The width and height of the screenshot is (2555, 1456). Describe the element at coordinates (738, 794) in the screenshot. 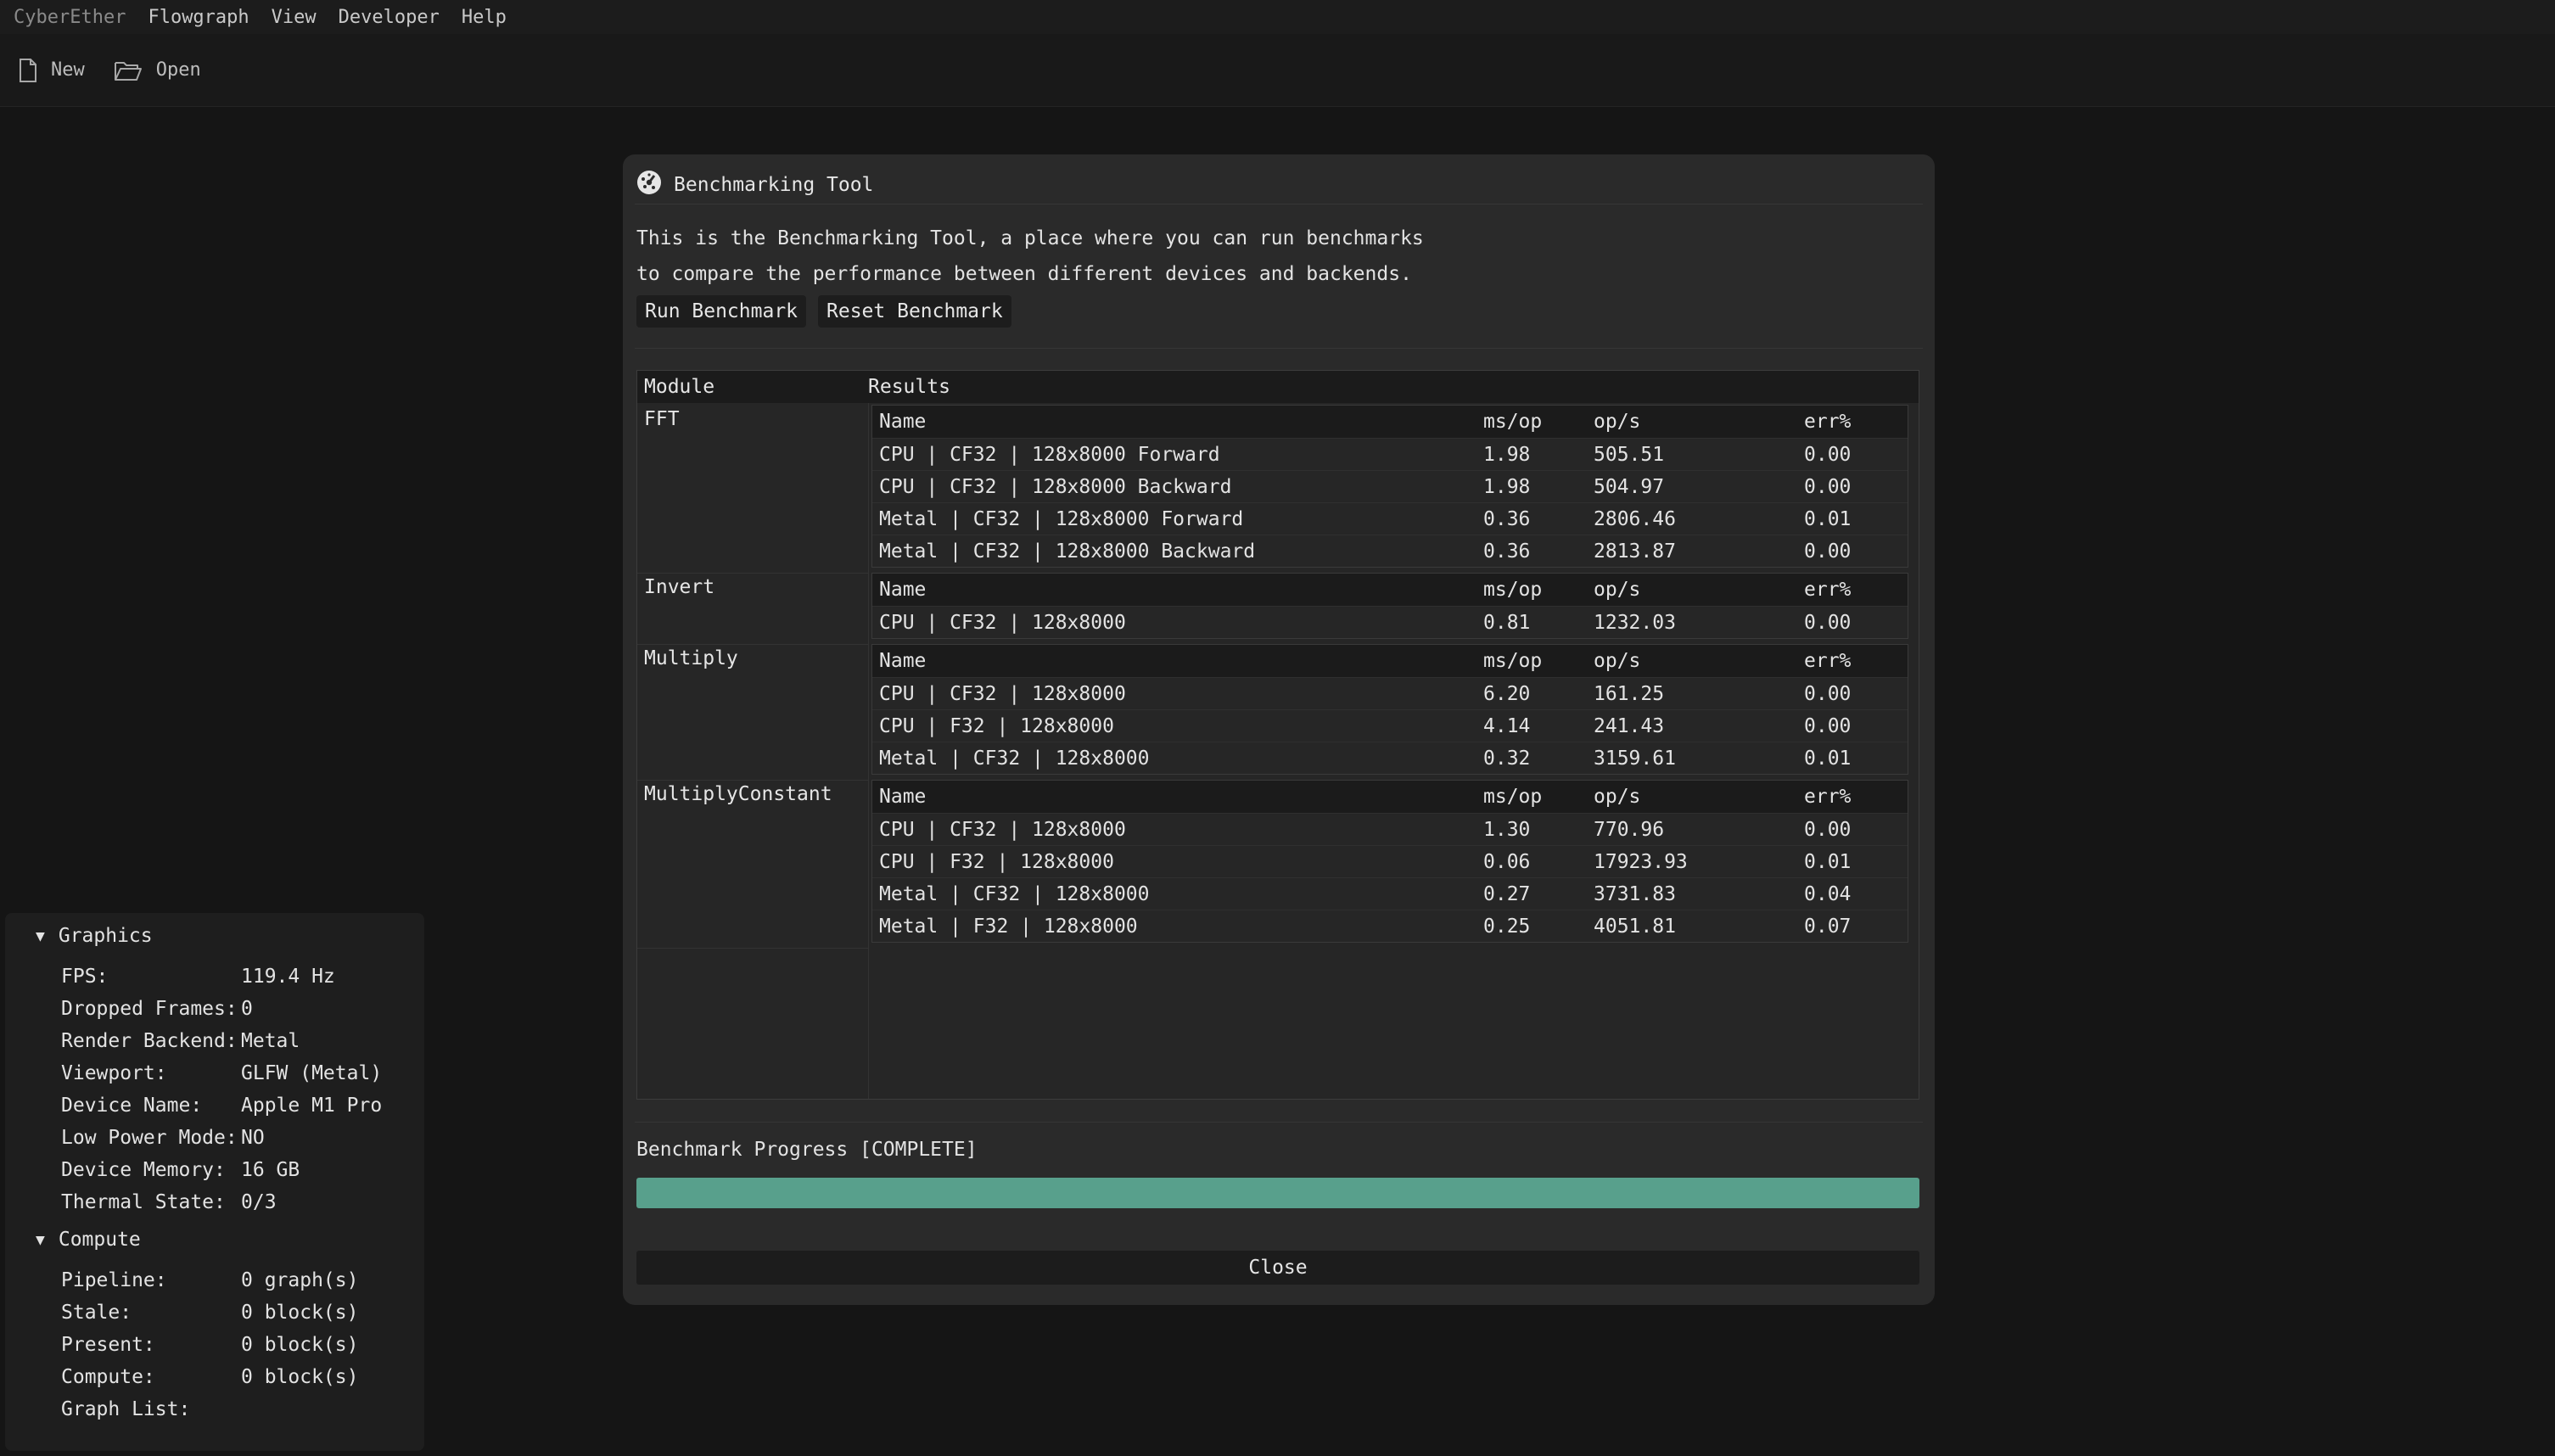

I see `module-name-multiplyconstant: MultiplyConstant` at that location.